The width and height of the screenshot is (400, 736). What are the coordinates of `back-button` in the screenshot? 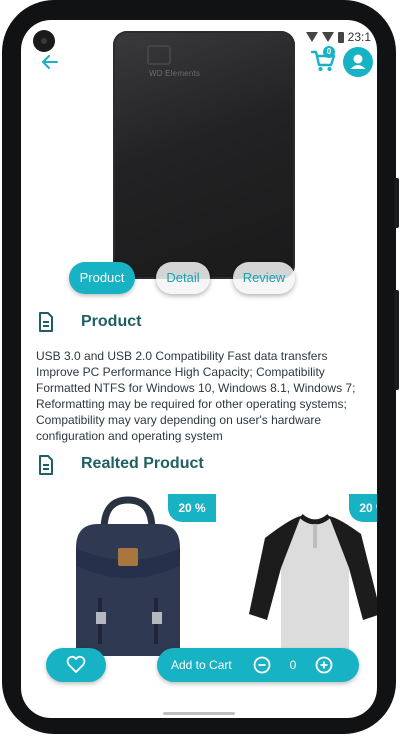 It's located at (50, 62).